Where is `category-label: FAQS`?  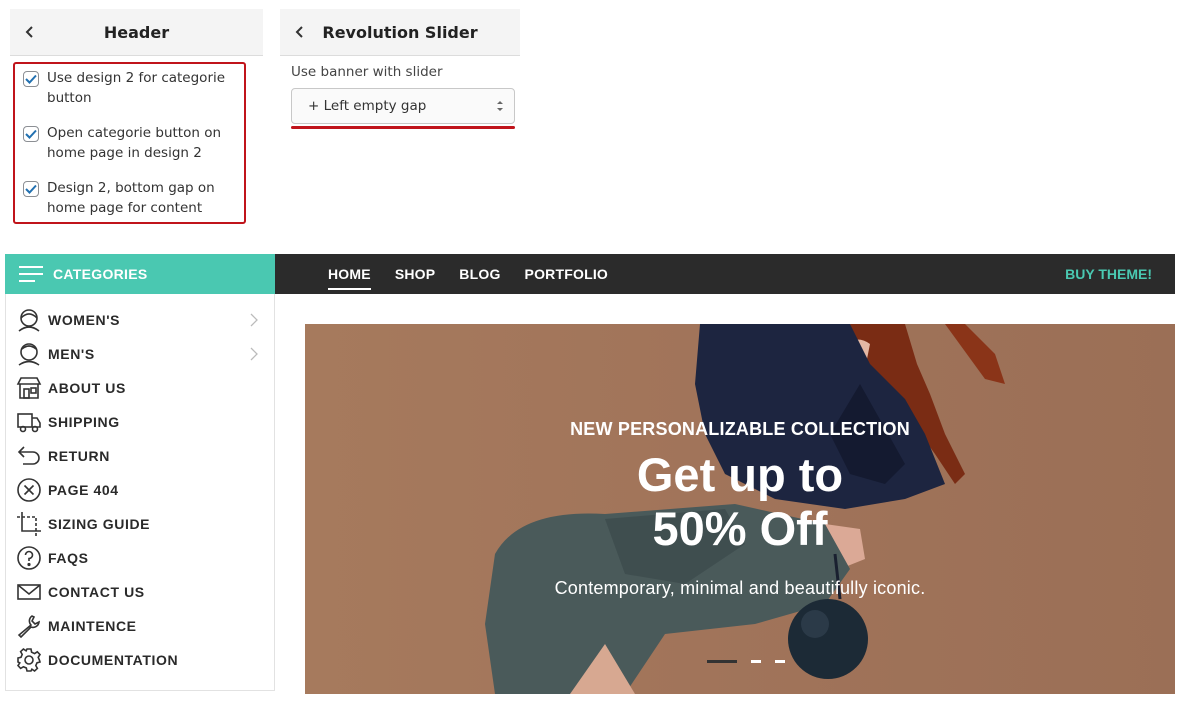 category-label: FAQS is located at coordinates (68, 558).